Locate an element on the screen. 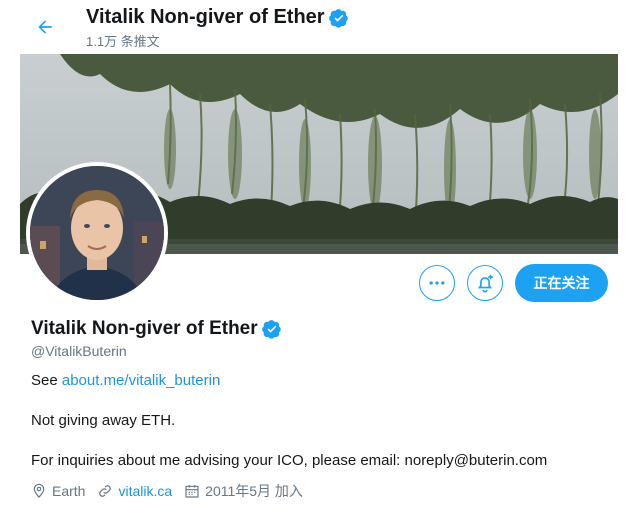  more-dots-icon is located at coordinates (437, 283).